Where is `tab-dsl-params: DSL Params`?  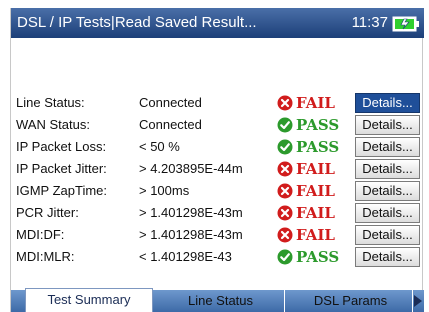 tab-dsl-params: DSL Params is located at coordinates (351, 301).